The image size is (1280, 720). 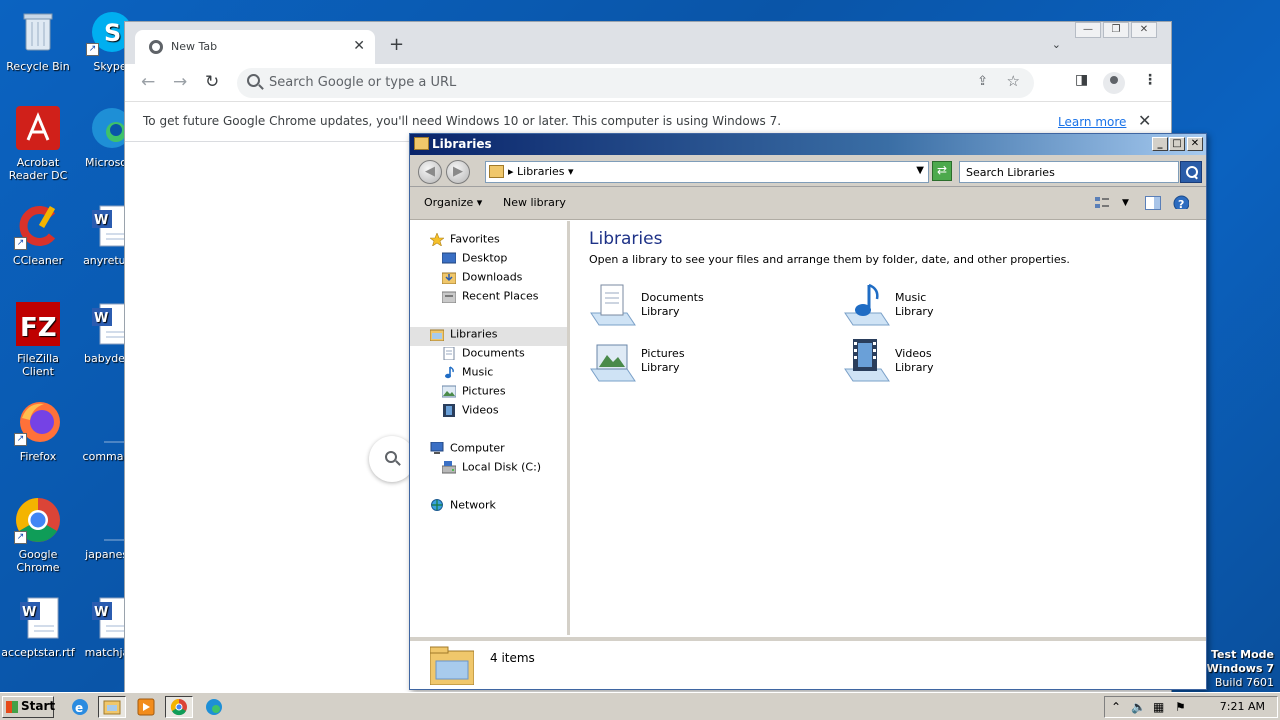 What do you see at coordinates (1092, 122) in the screenshot?
I see `learn-more-link: Learn more` at bounding box center [1092, 122].